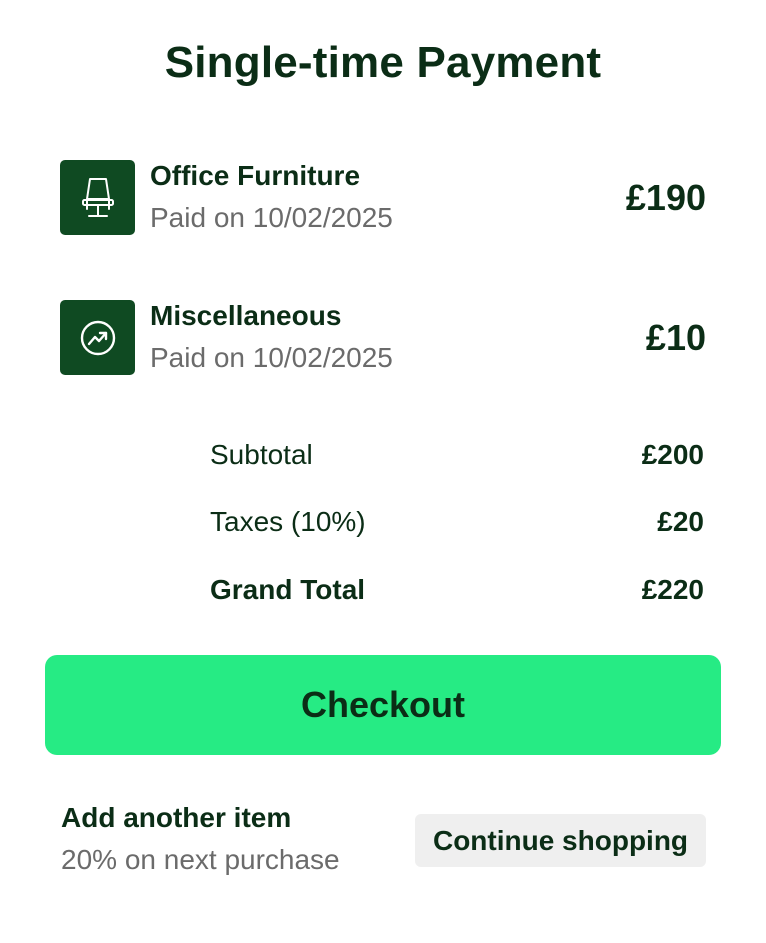 Image resolution: width=766 pixels, height=943 pixels. I want to click on item-name: Office Furniture, so click(255, 175).